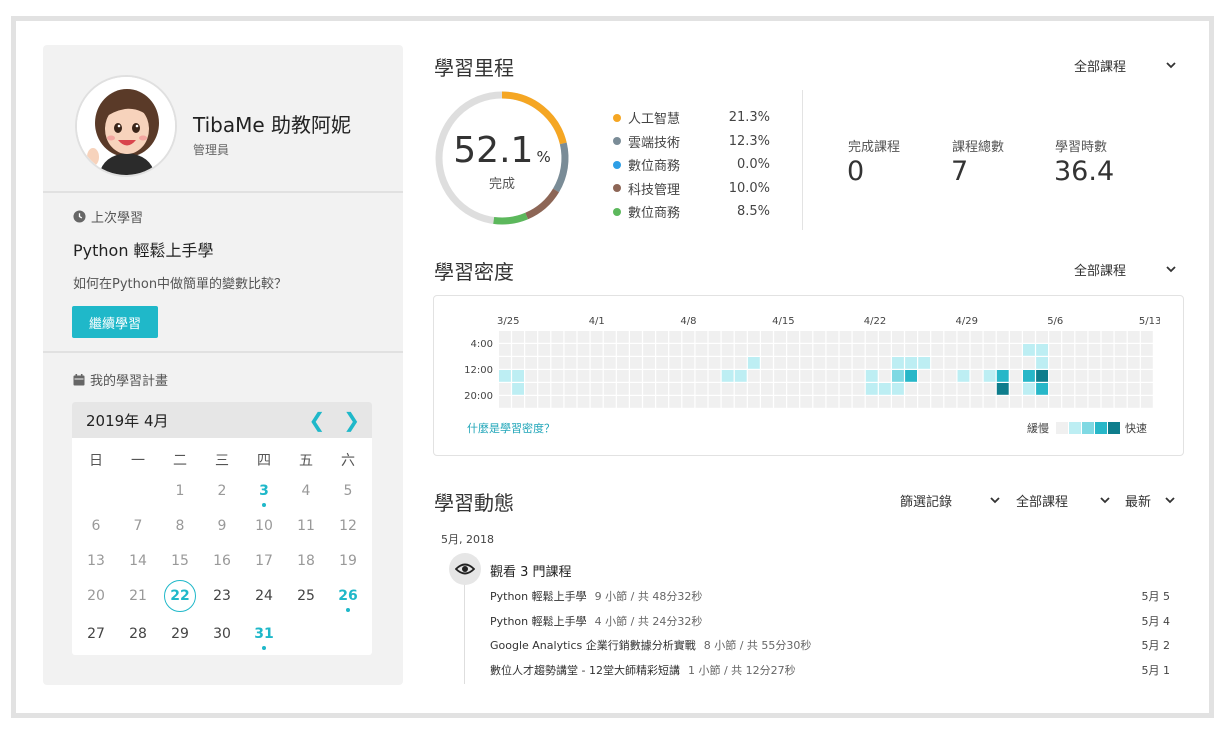 The width and height of the screenshot is (1226, 733). Describe the element at coordinates (264, 638) in the screenshot. I see `calendar-day: 31` at that location.